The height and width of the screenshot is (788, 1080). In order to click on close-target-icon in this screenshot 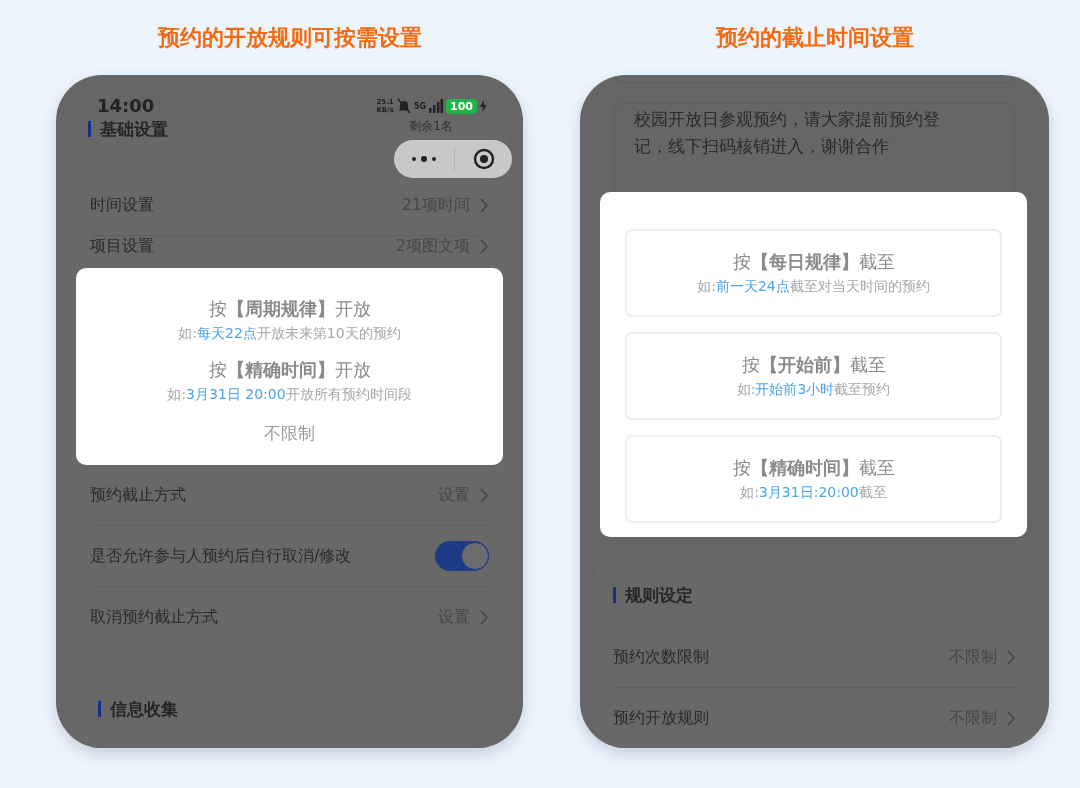, I will do `click(484, 159)`.